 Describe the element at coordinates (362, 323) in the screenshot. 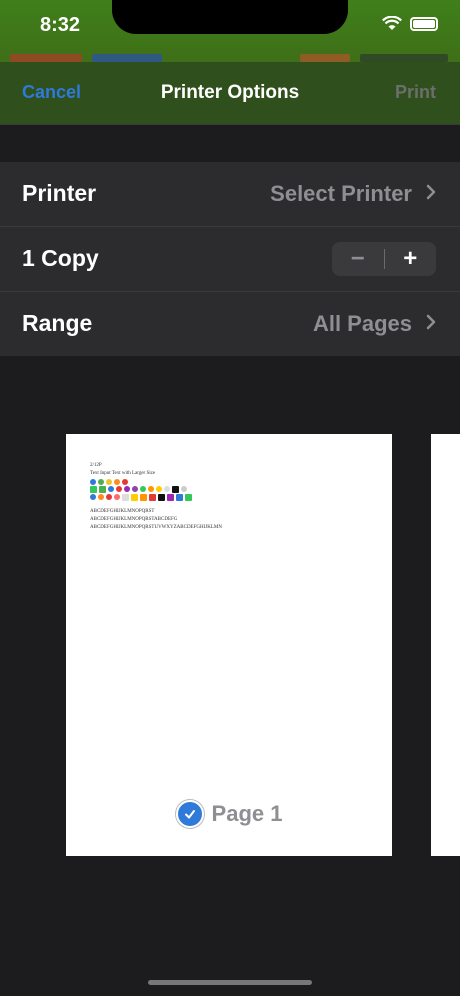

I see `range-value: All Pages` at that location.